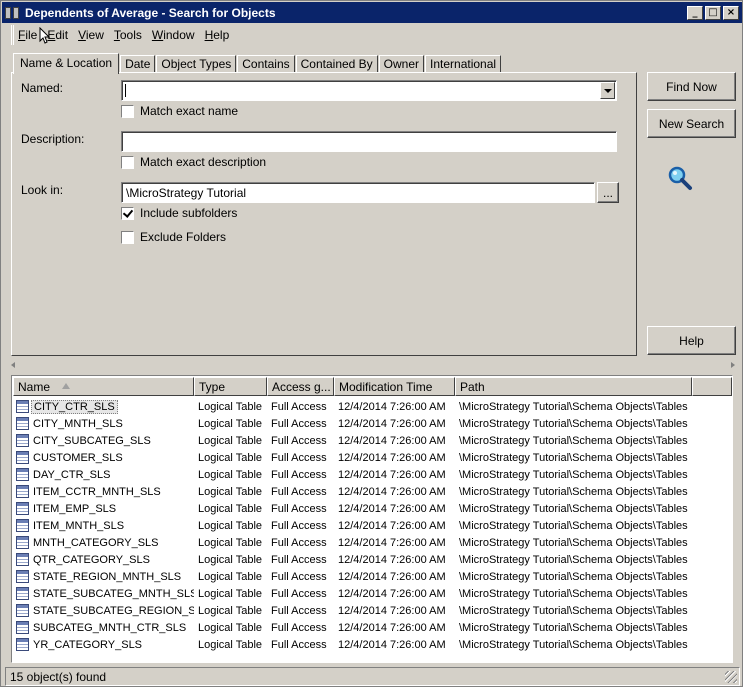  What do you see at coordinates (103, 457) in the screenshot?
I see `cell-name: CUSTOMER_SLS` at bounding box center [103, 457].